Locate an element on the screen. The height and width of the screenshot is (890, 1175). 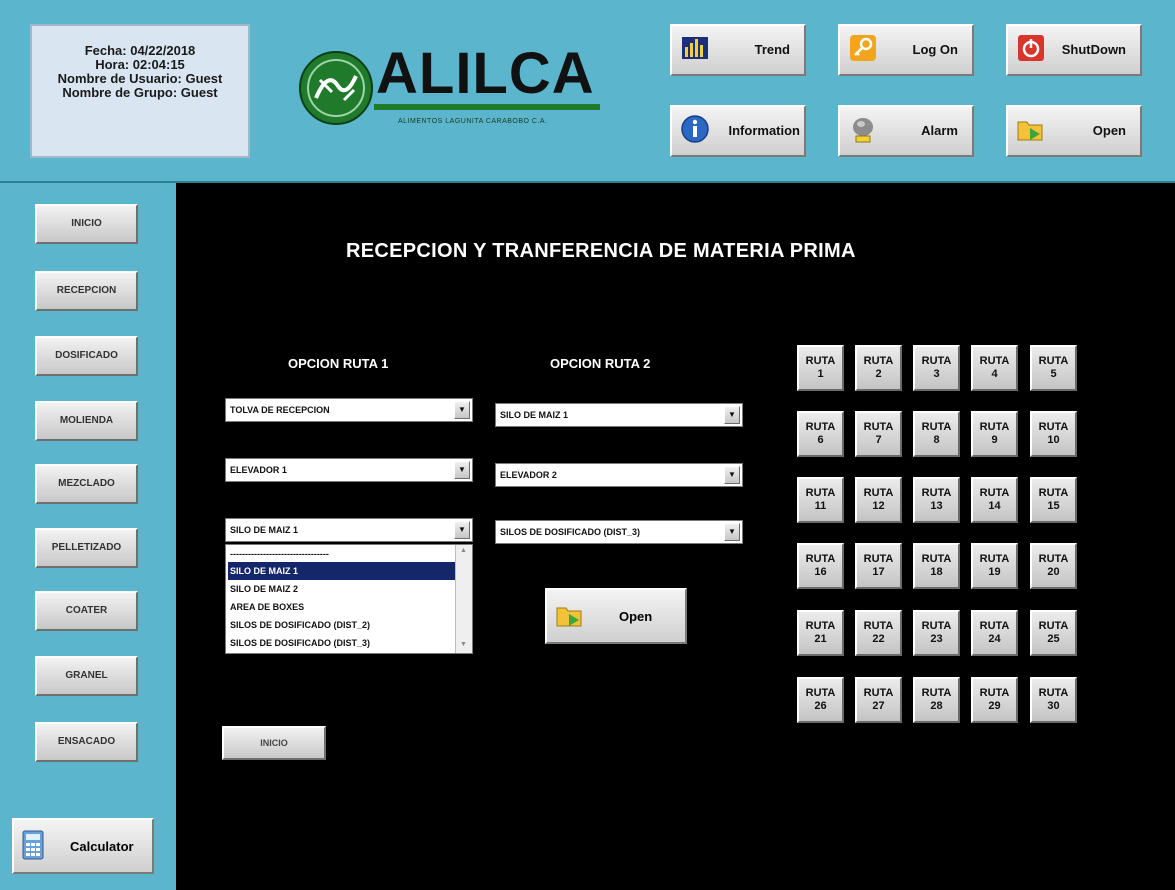
nav-recepcion-button: RECEPCION is located at coordinates (86, 291).